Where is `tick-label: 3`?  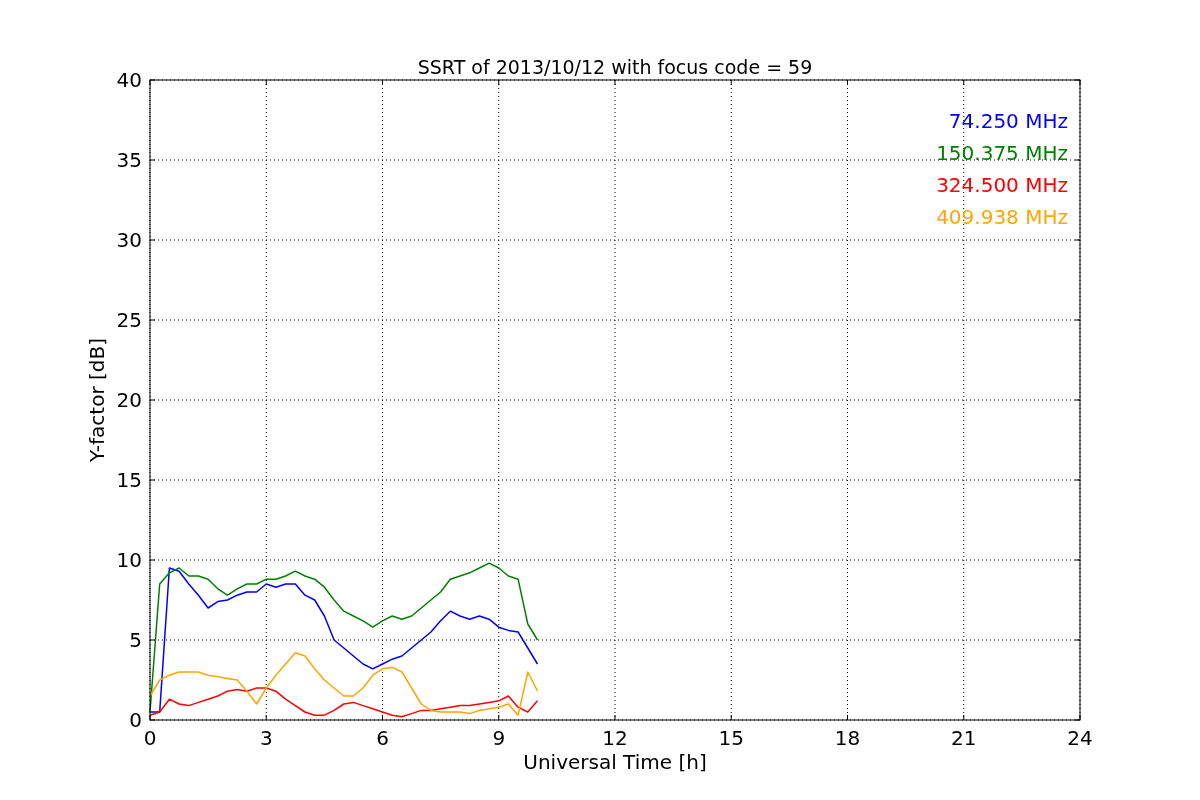 tick-label: 3 is located at coordinates (266, 738).